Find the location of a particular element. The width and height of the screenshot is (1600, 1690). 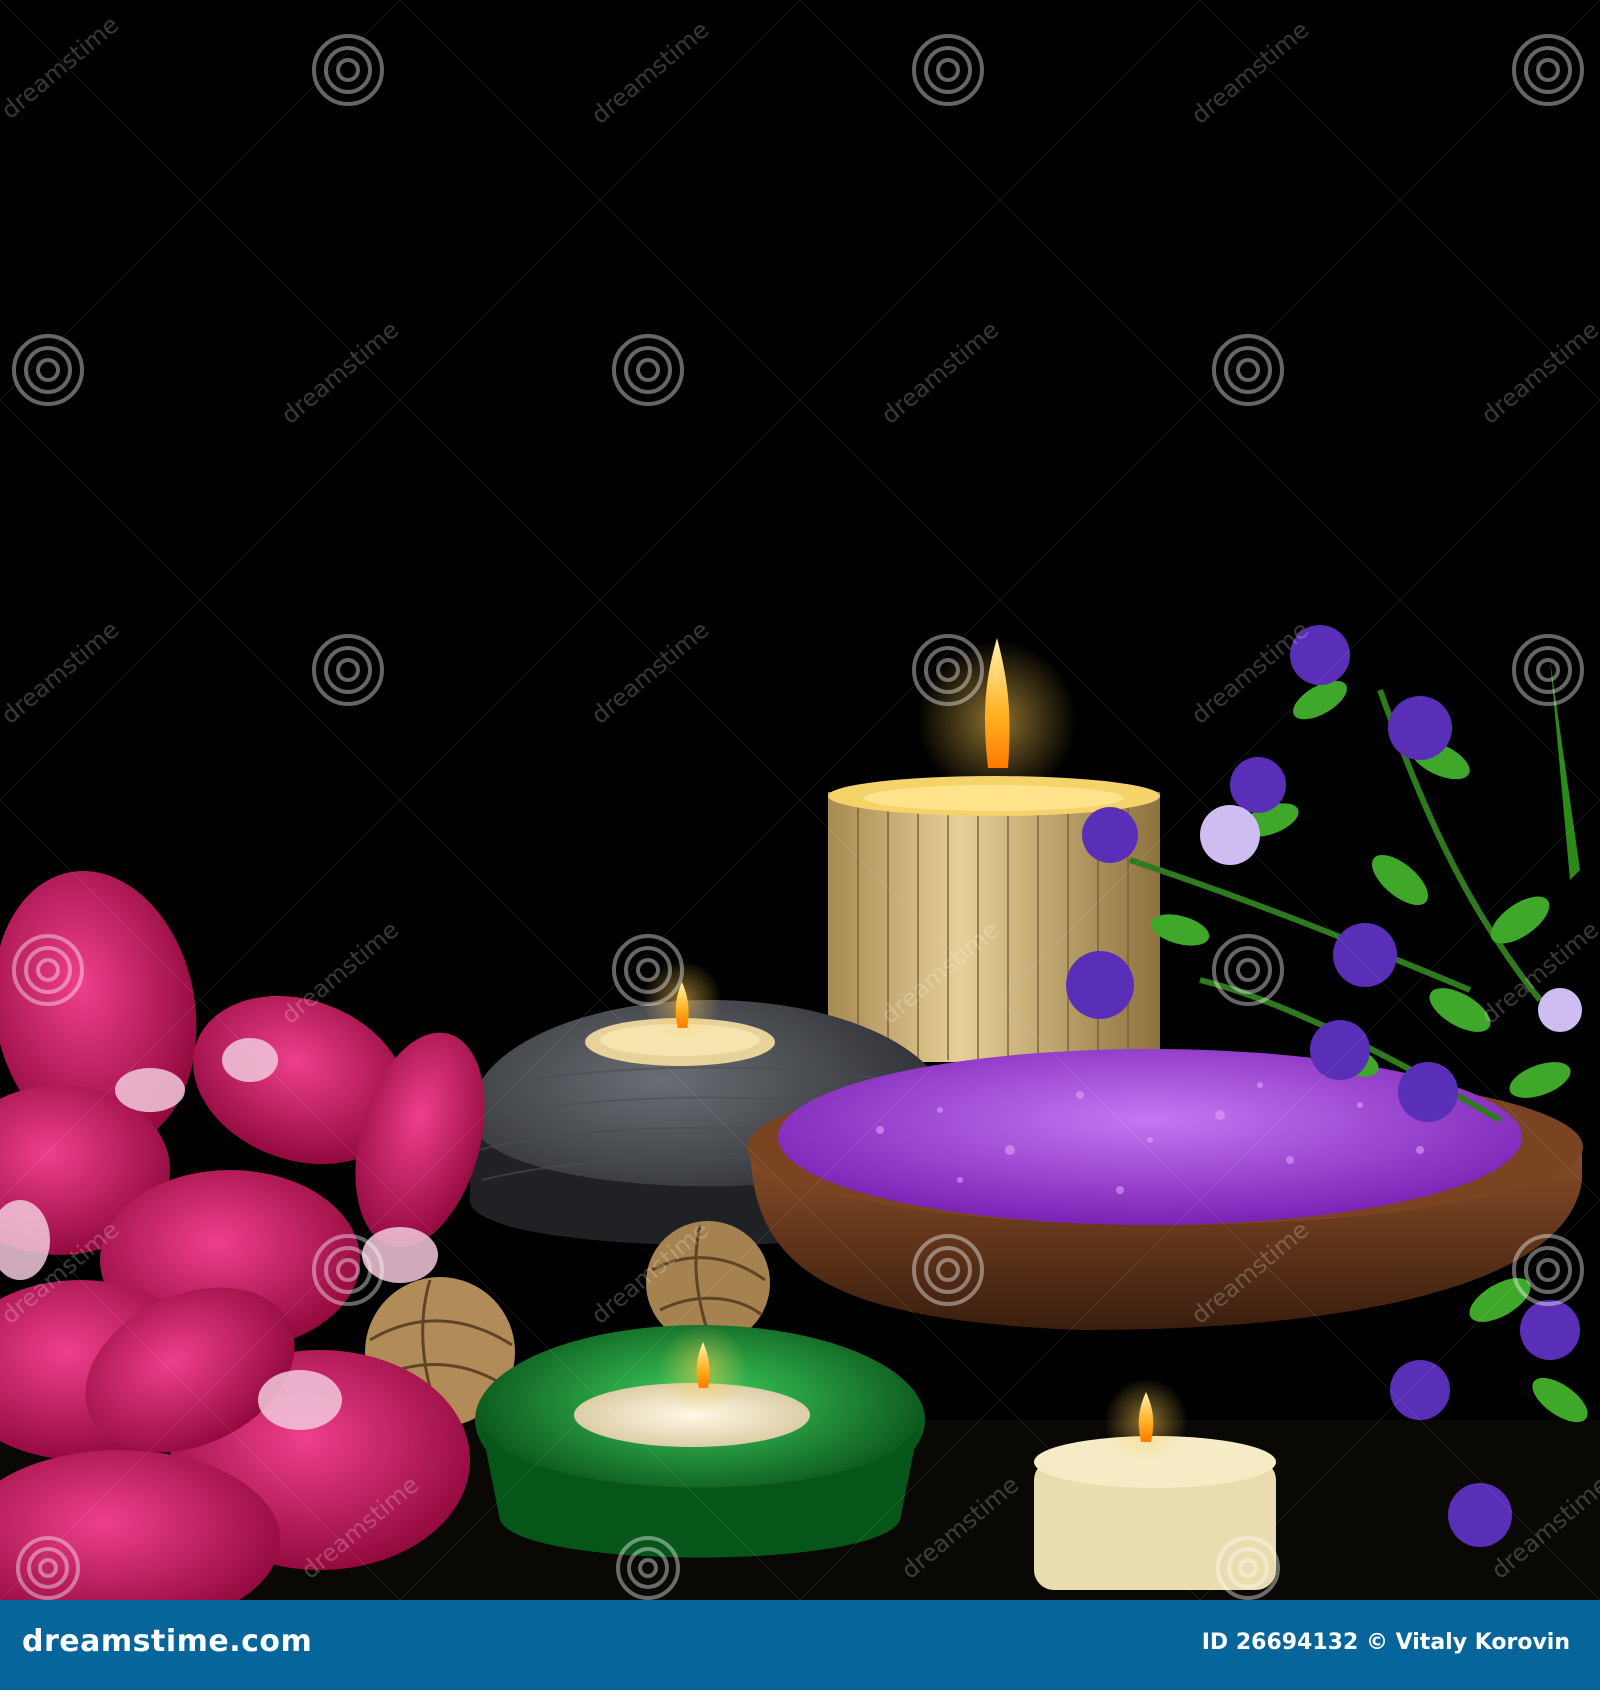

image-id: ID 26694132 is located at coordinates (1280, 1642).